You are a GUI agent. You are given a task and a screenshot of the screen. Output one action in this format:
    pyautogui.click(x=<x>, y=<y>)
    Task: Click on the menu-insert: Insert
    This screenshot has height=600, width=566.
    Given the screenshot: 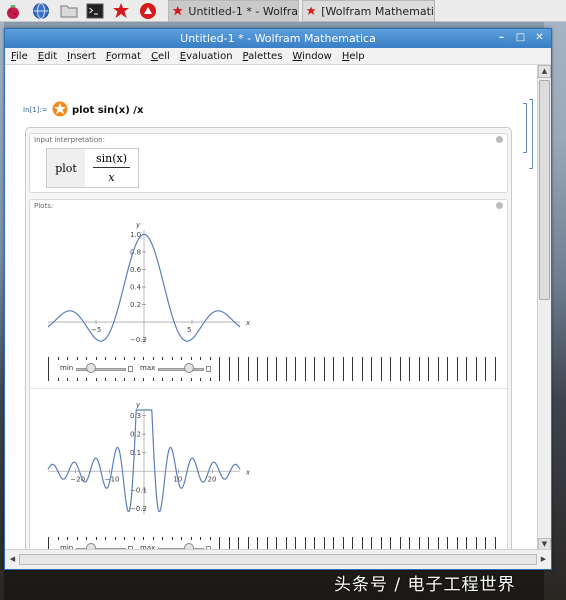 What is the action you would take?
    pyautogui.click(x=81, y=56)
    